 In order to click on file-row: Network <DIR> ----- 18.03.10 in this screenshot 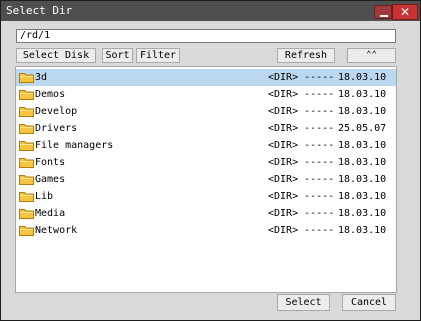, I will do `click(206, 230)`.